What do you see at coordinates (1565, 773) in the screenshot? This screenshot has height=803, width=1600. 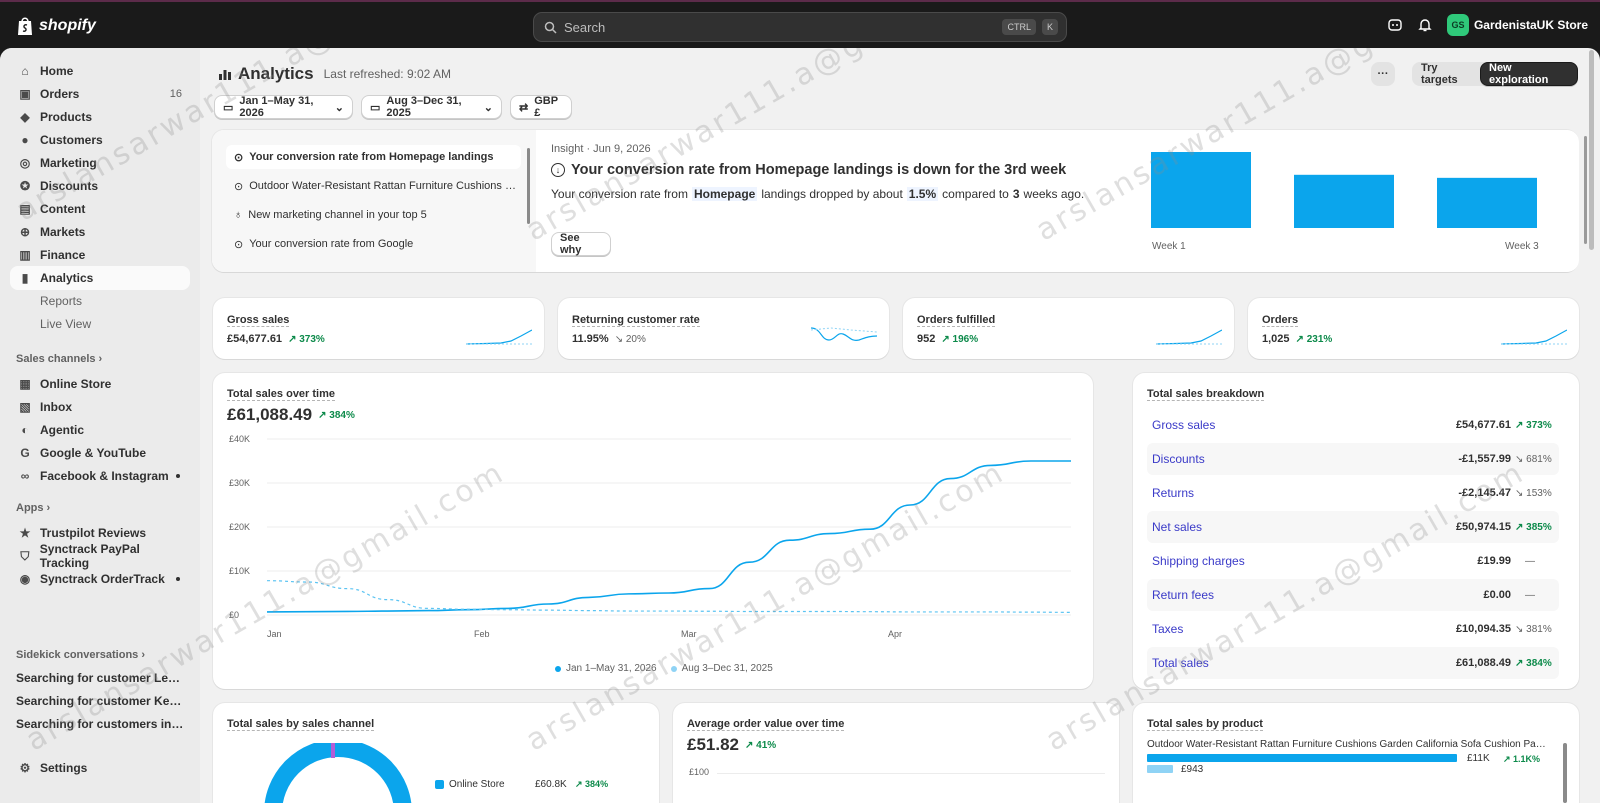 I see `product-scrollbar` at bounding box center [1565, 773].